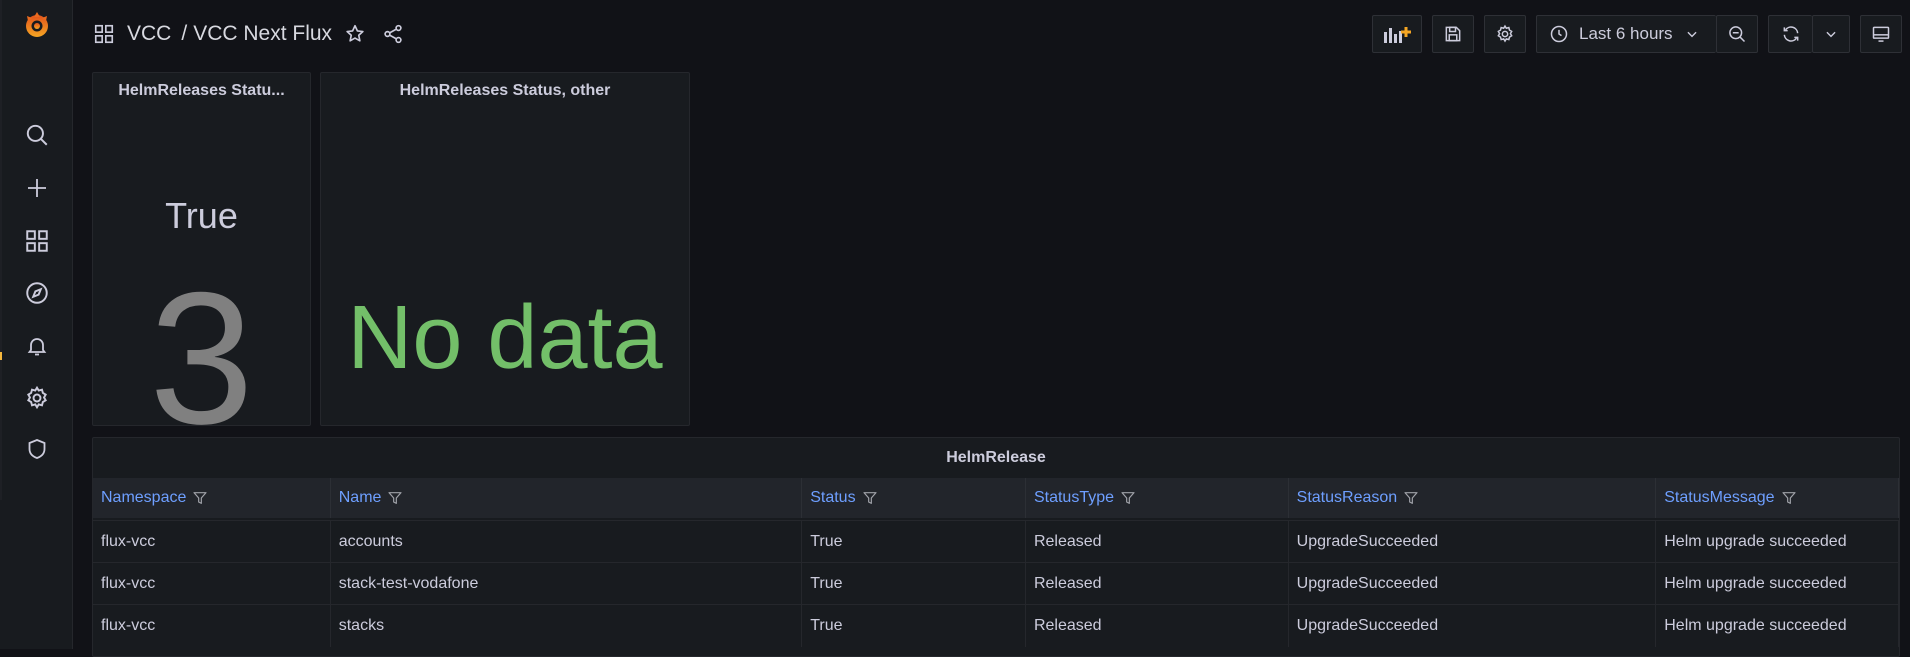  I want to click on tv-mode-button, so click(1881, 34).